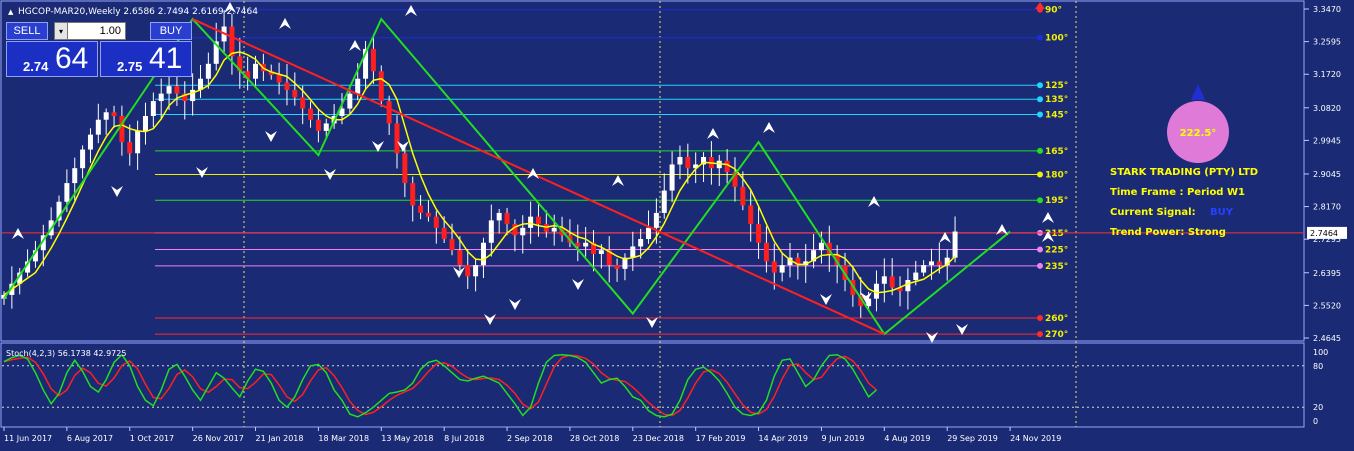 The image size is (1354, 451). Describe the element at coordinates (1056, 116) in the screenshot. I see `gann-level-label: 145°` at that location.